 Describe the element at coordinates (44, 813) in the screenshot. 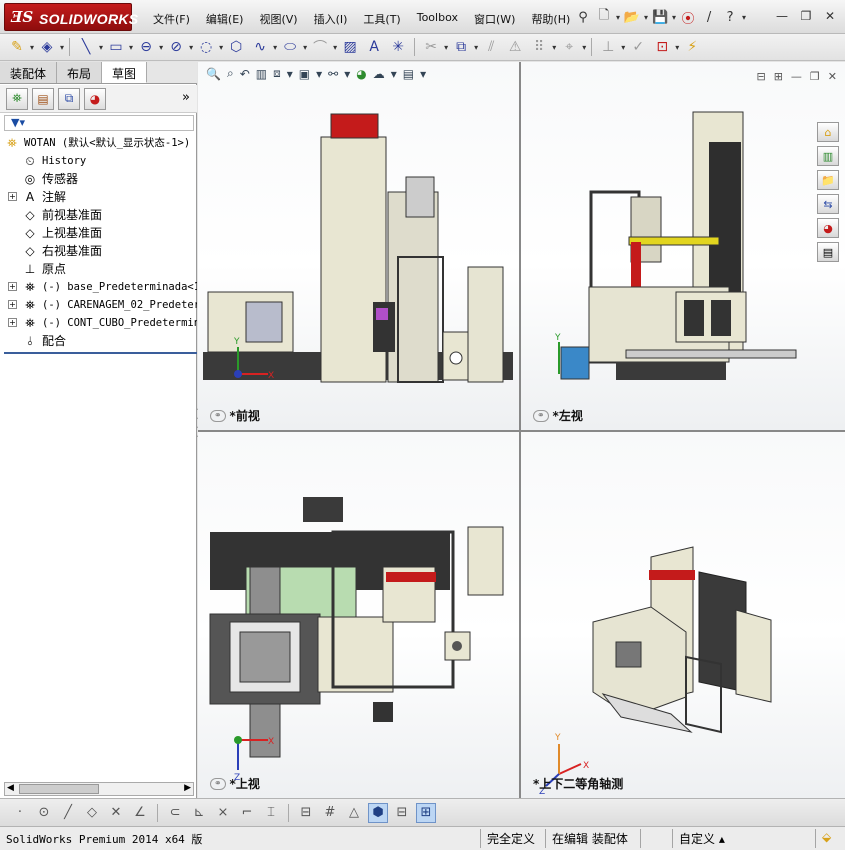

I see `circle-icon: ⊙` at that location.